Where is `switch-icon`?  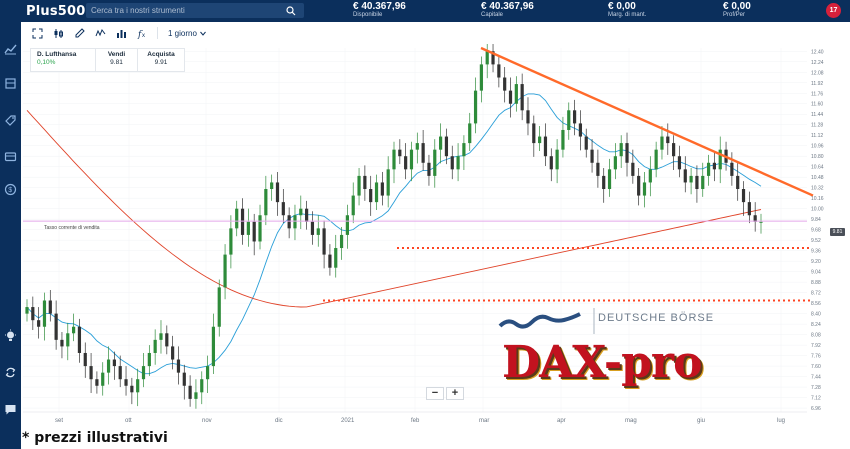 switch-icon is located at coordinates (10, 372).